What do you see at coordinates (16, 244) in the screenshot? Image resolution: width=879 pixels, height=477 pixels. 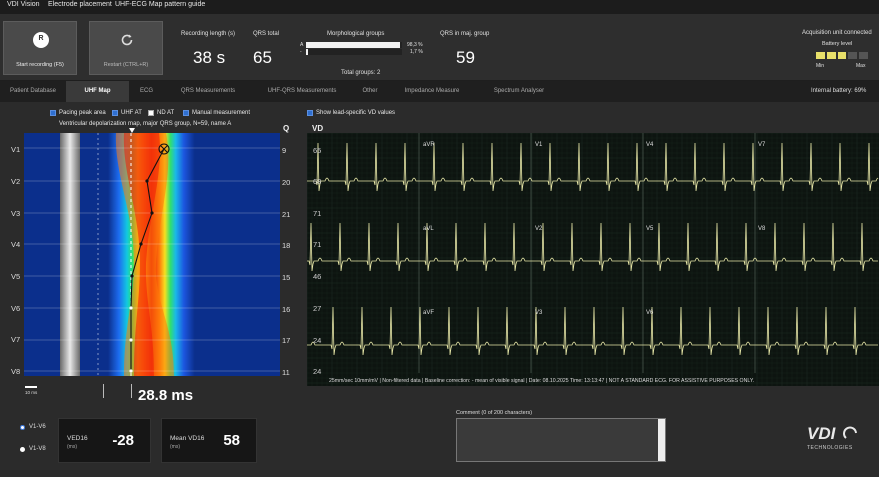 I see `lead-label: V4` at bounding box center [16, 244].